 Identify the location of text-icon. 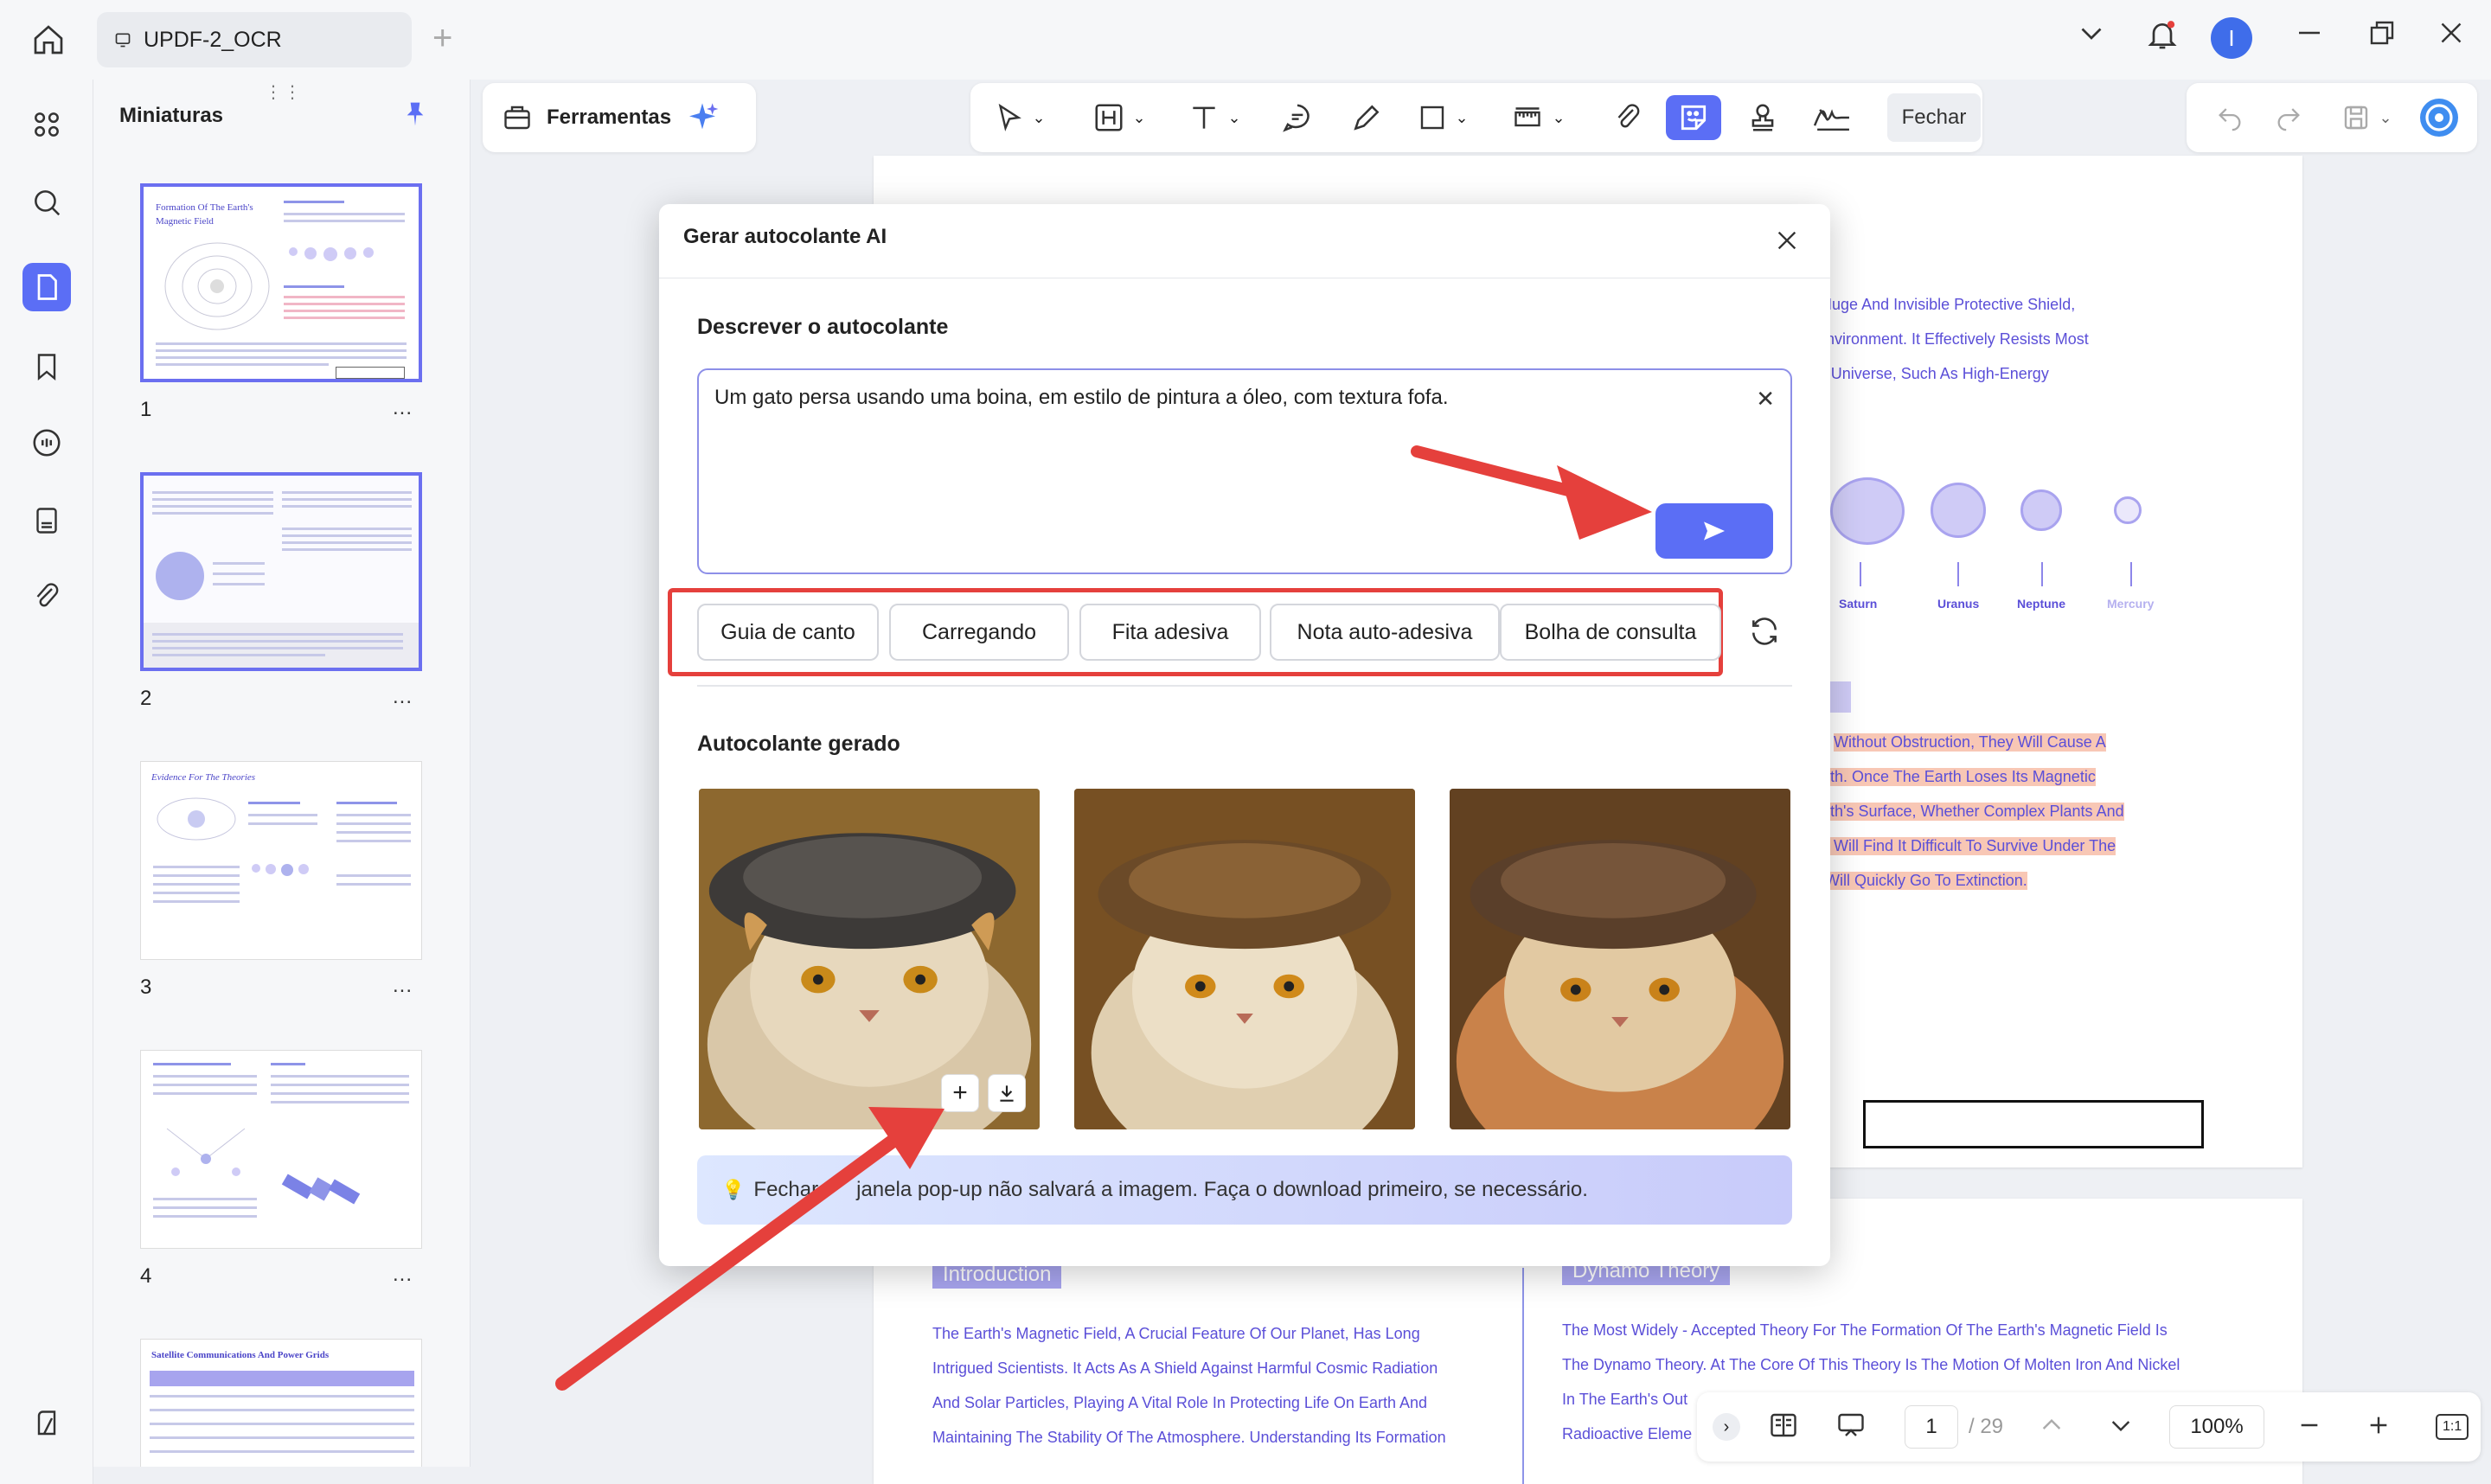
(1204, 118).